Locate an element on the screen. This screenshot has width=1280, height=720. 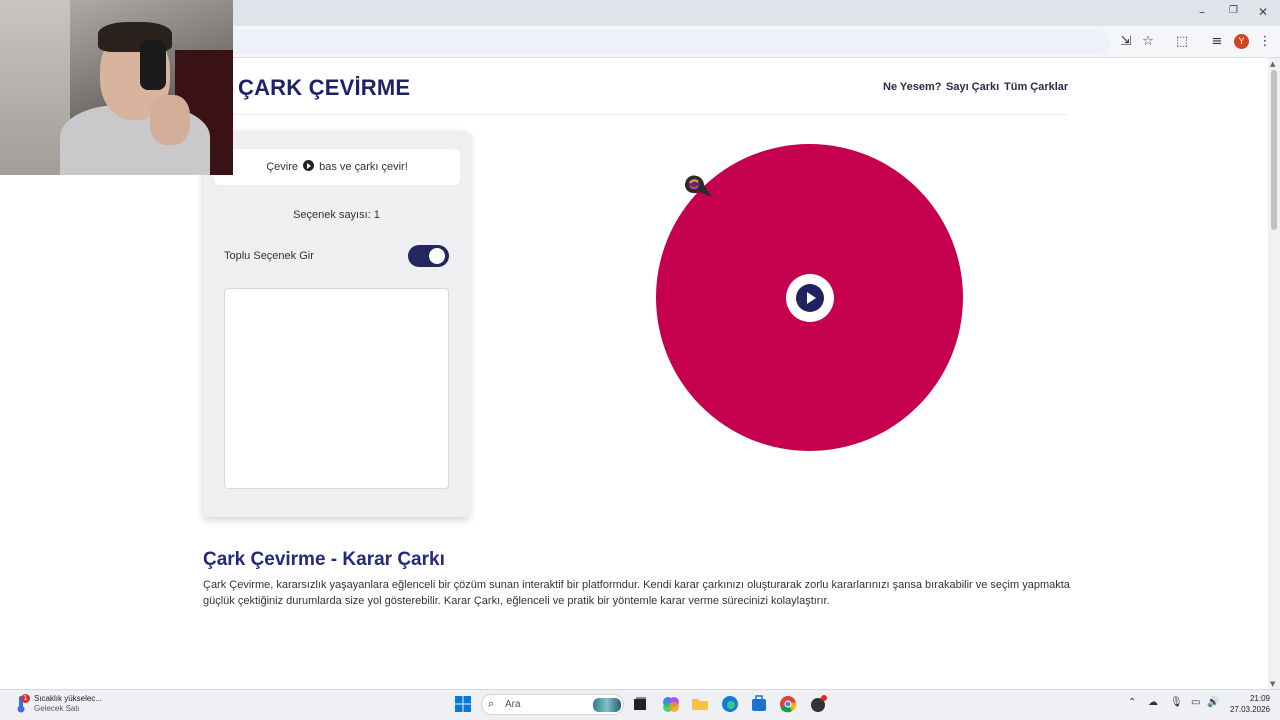
store-icon is located at coordinates (759, 704).